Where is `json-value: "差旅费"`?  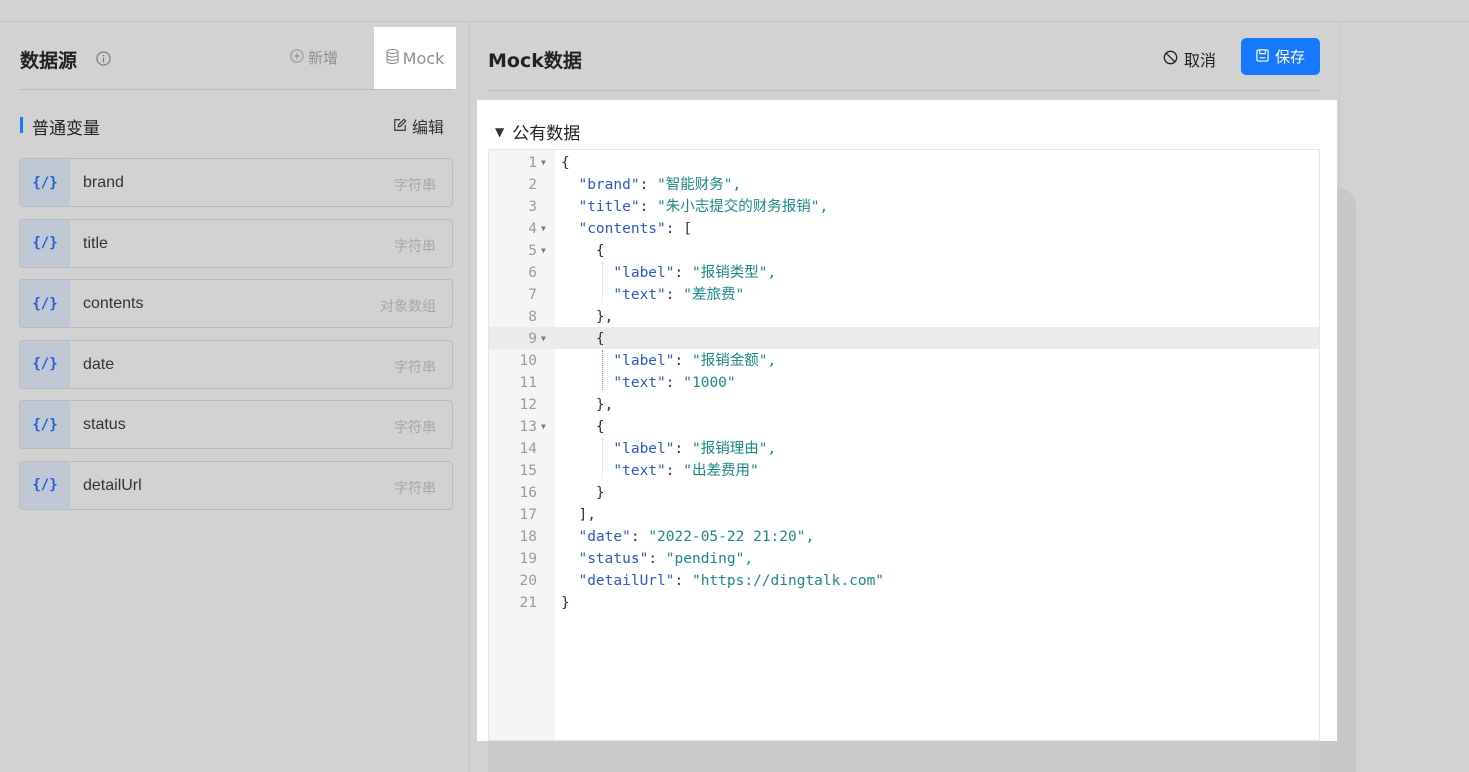
json-value: "差旅费" is located at coordinates (714, 295).